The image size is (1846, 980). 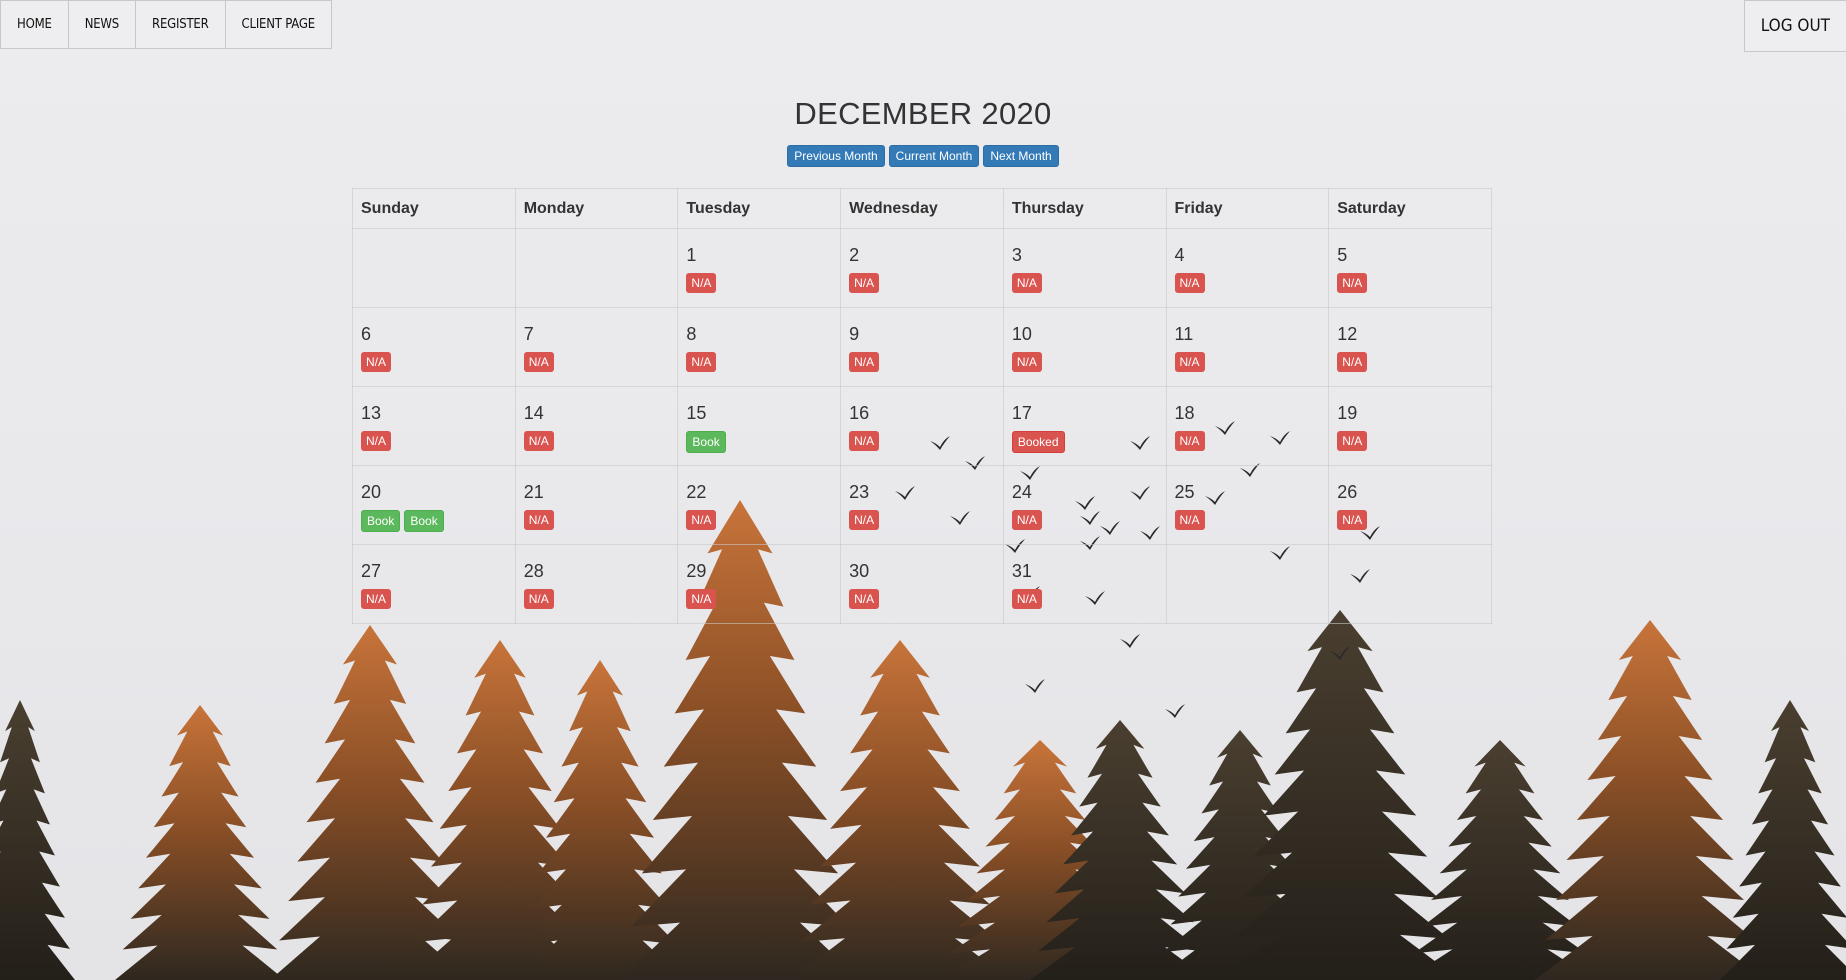 I want to click on day-number: 17, so click(x=1021, y=413).